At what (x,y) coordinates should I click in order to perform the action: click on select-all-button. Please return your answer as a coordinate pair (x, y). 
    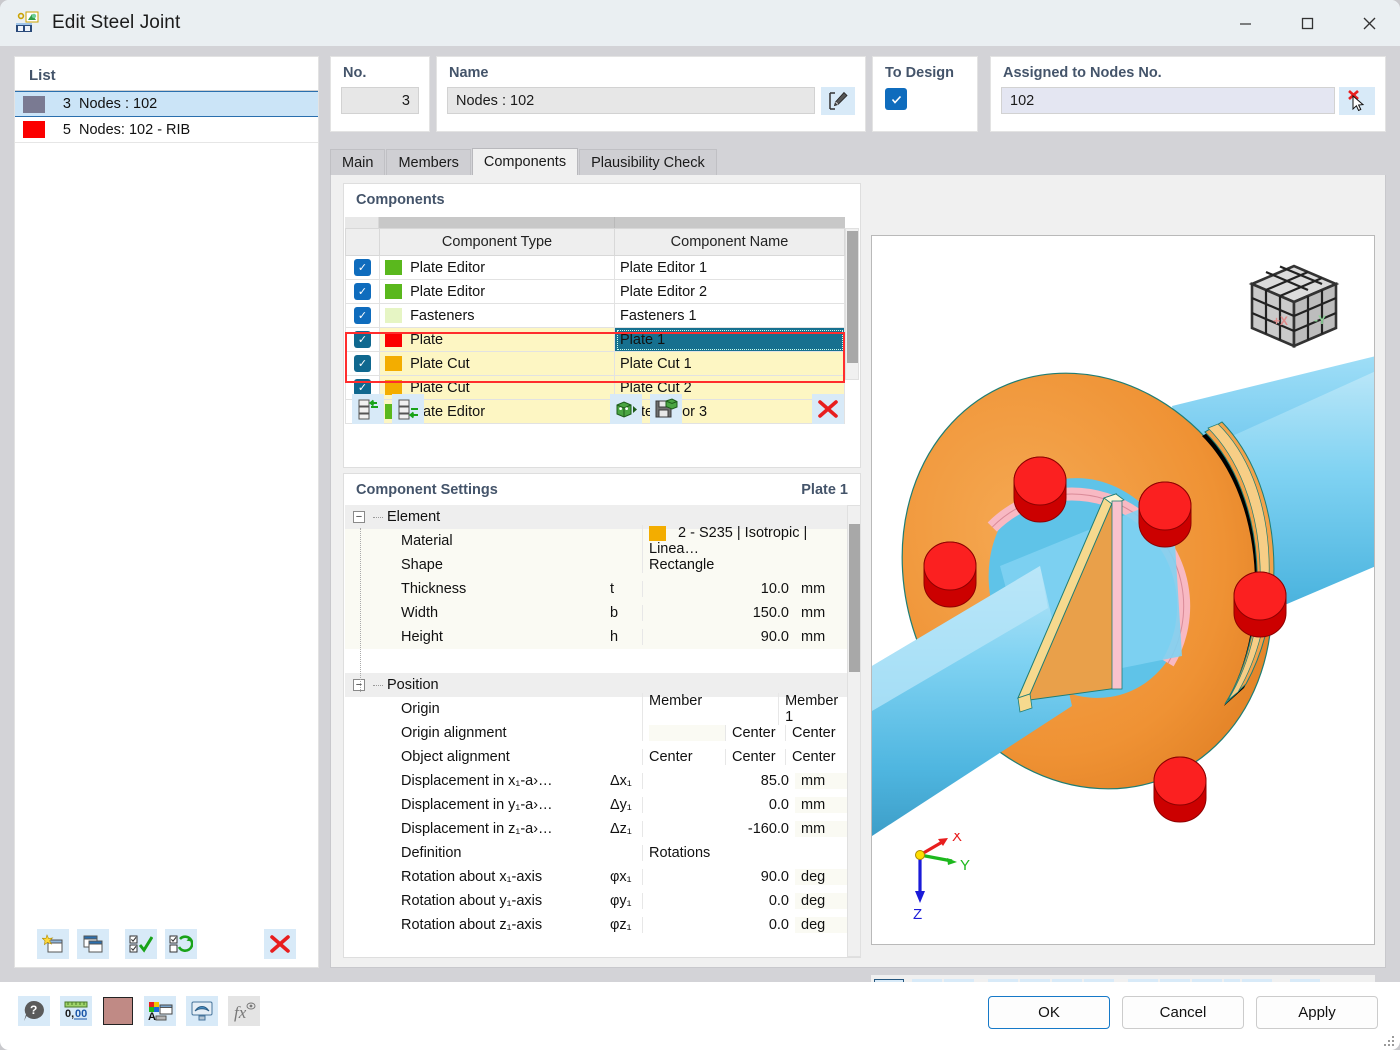
    Looking at the image, I should click on (141, 944).